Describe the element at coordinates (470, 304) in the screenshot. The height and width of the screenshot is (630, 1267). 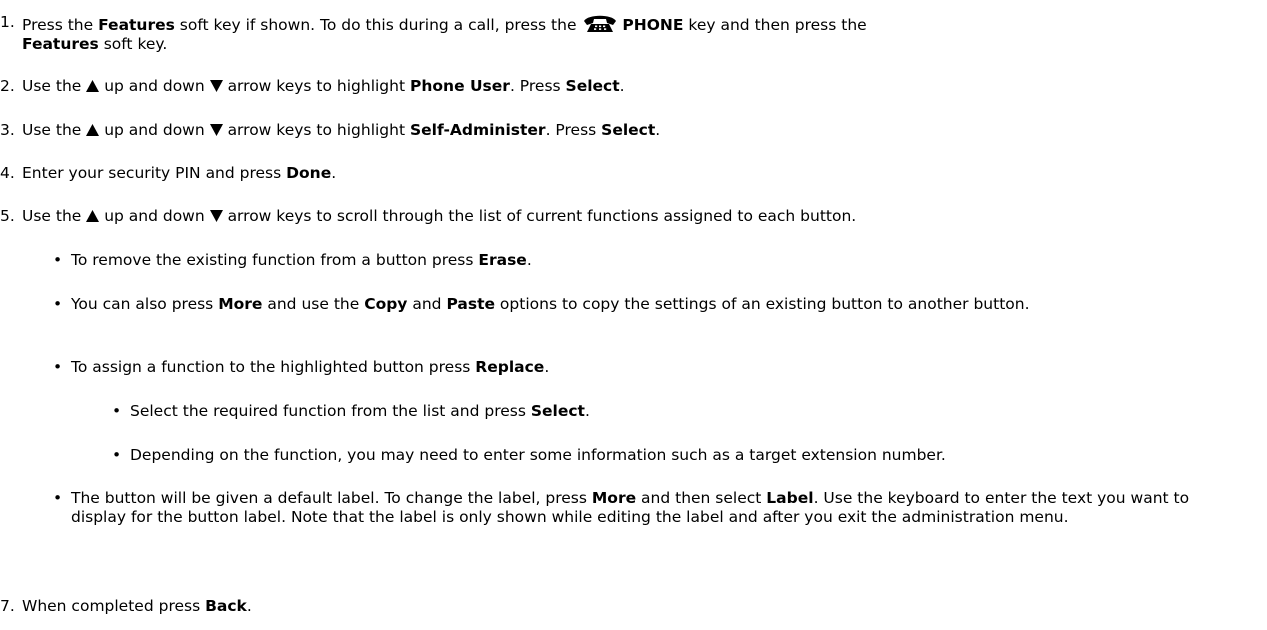
I see `bold-term: Paste` at that location.